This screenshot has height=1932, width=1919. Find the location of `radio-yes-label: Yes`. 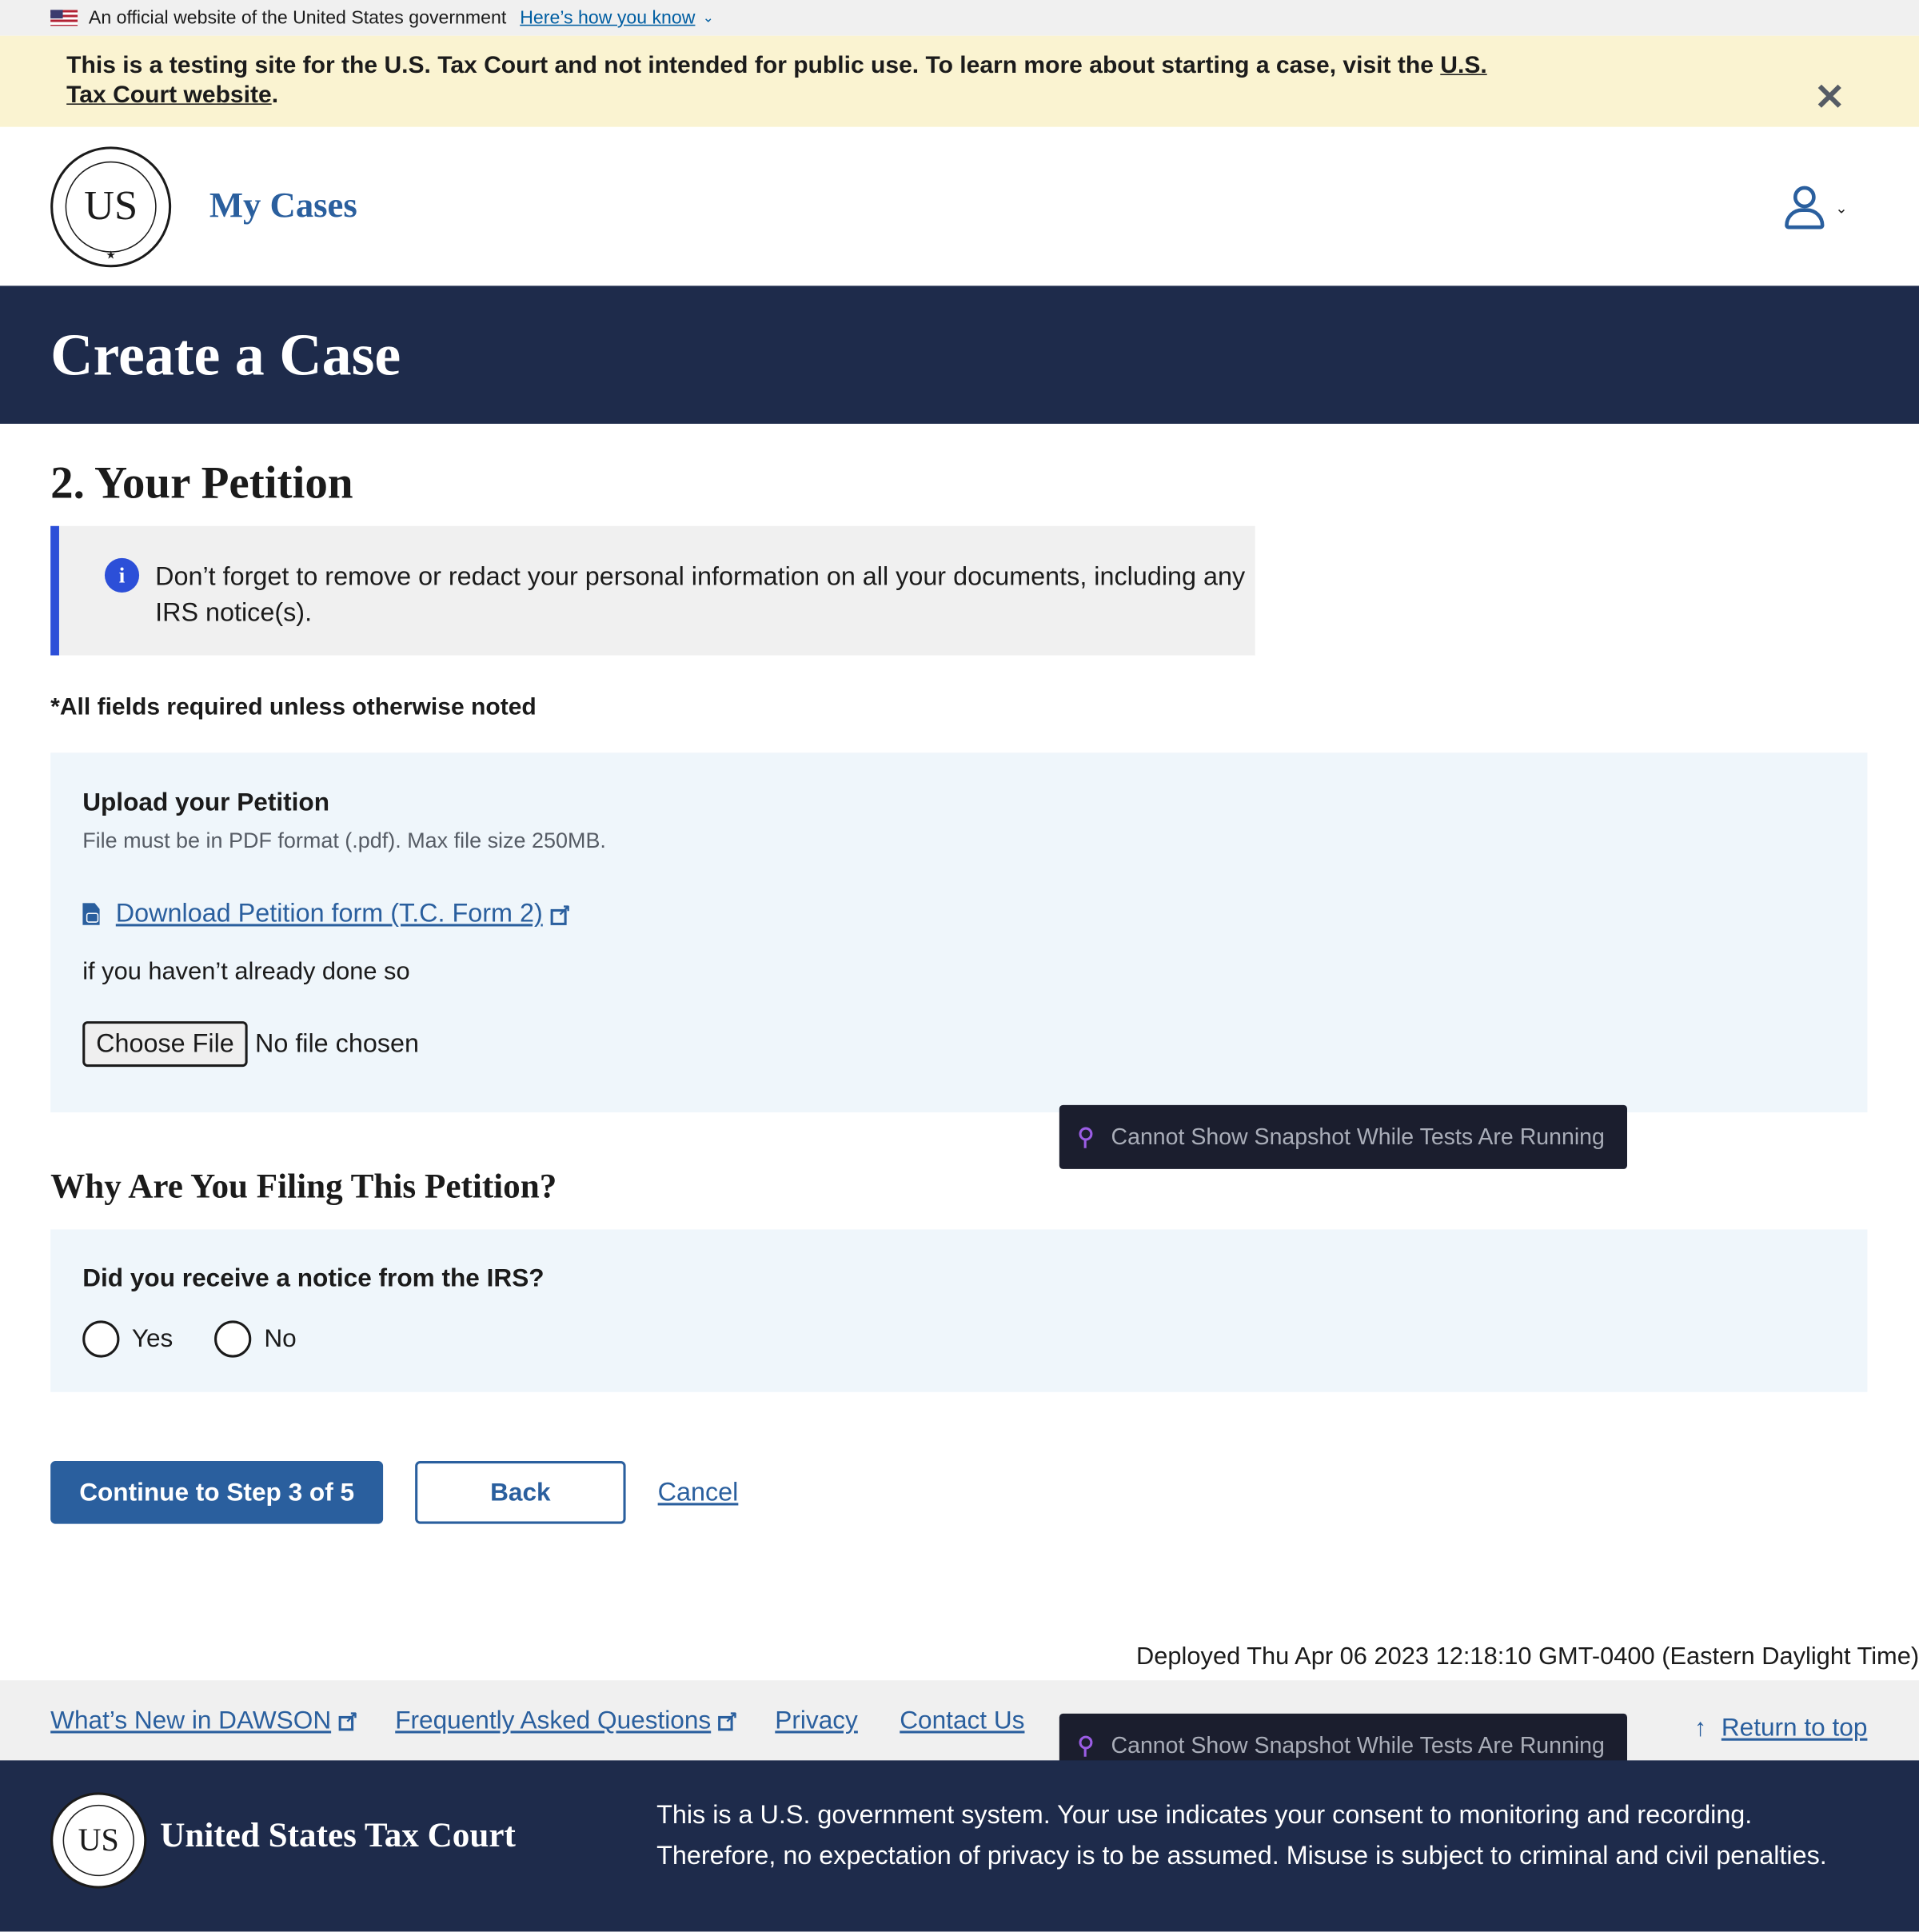

radio-yes-label: Yes is located at coordinates (152, 1339).